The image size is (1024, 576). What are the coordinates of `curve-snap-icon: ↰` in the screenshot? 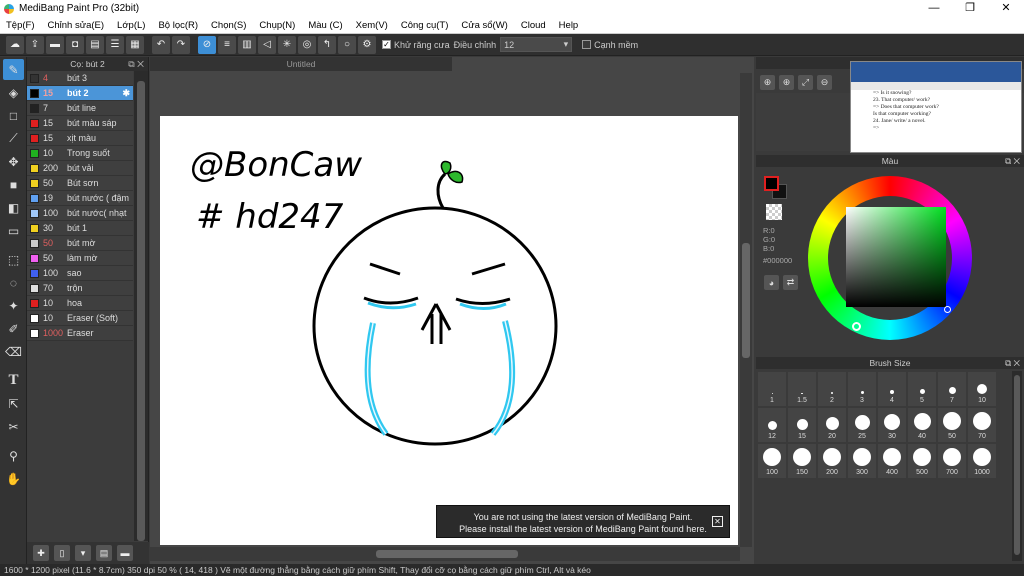 It's located at (327, 44).